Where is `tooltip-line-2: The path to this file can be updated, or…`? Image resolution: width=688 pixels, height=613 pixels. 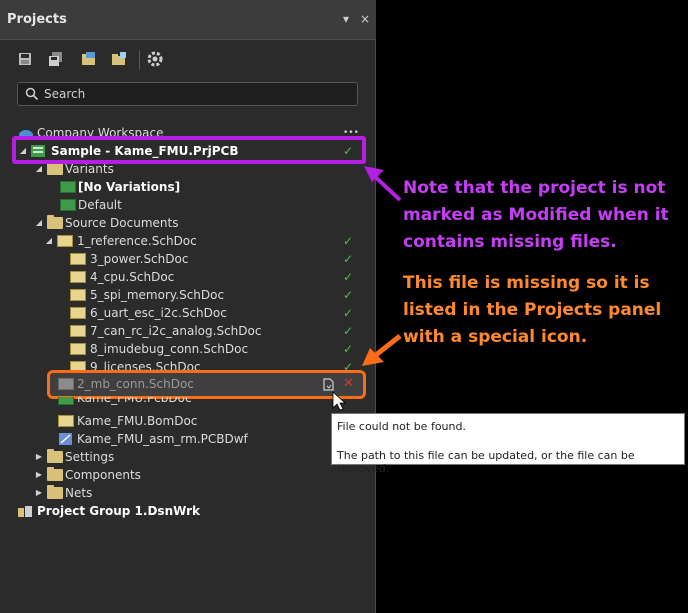
tooltip-line-2: The path to this file can be updated, or… is located at coordinates (486, 462).